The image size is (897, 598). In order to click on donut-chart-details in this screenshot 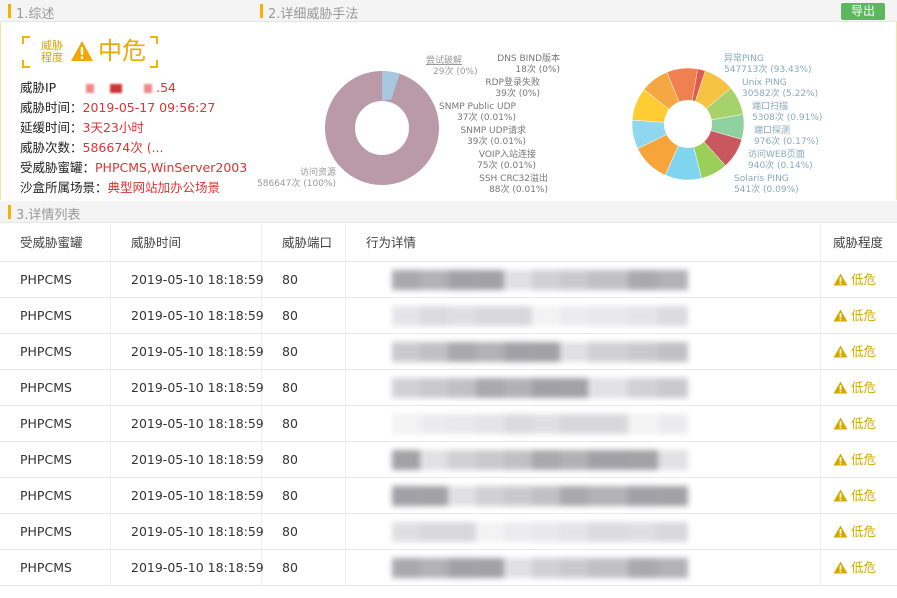, I will do `click(688, 124)`.